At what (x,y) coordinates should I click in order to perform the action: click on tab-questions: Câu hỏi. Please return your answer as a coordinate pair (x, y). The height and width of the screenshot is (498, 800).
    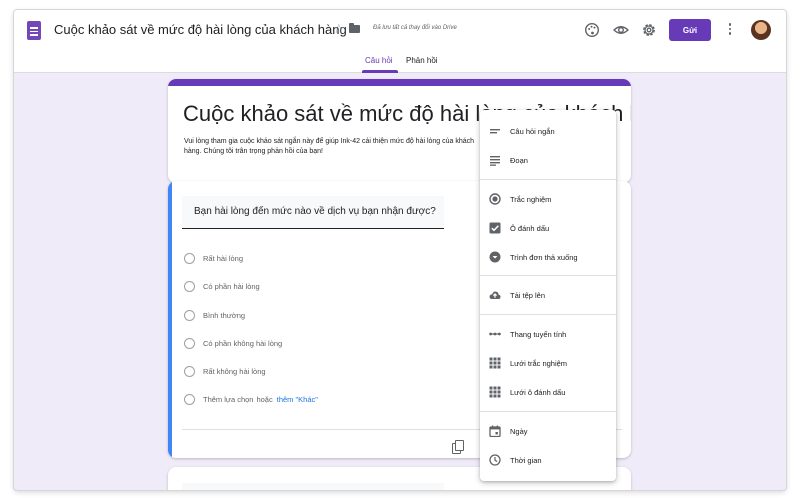
    Looking at the image, I should click on (379, 60).